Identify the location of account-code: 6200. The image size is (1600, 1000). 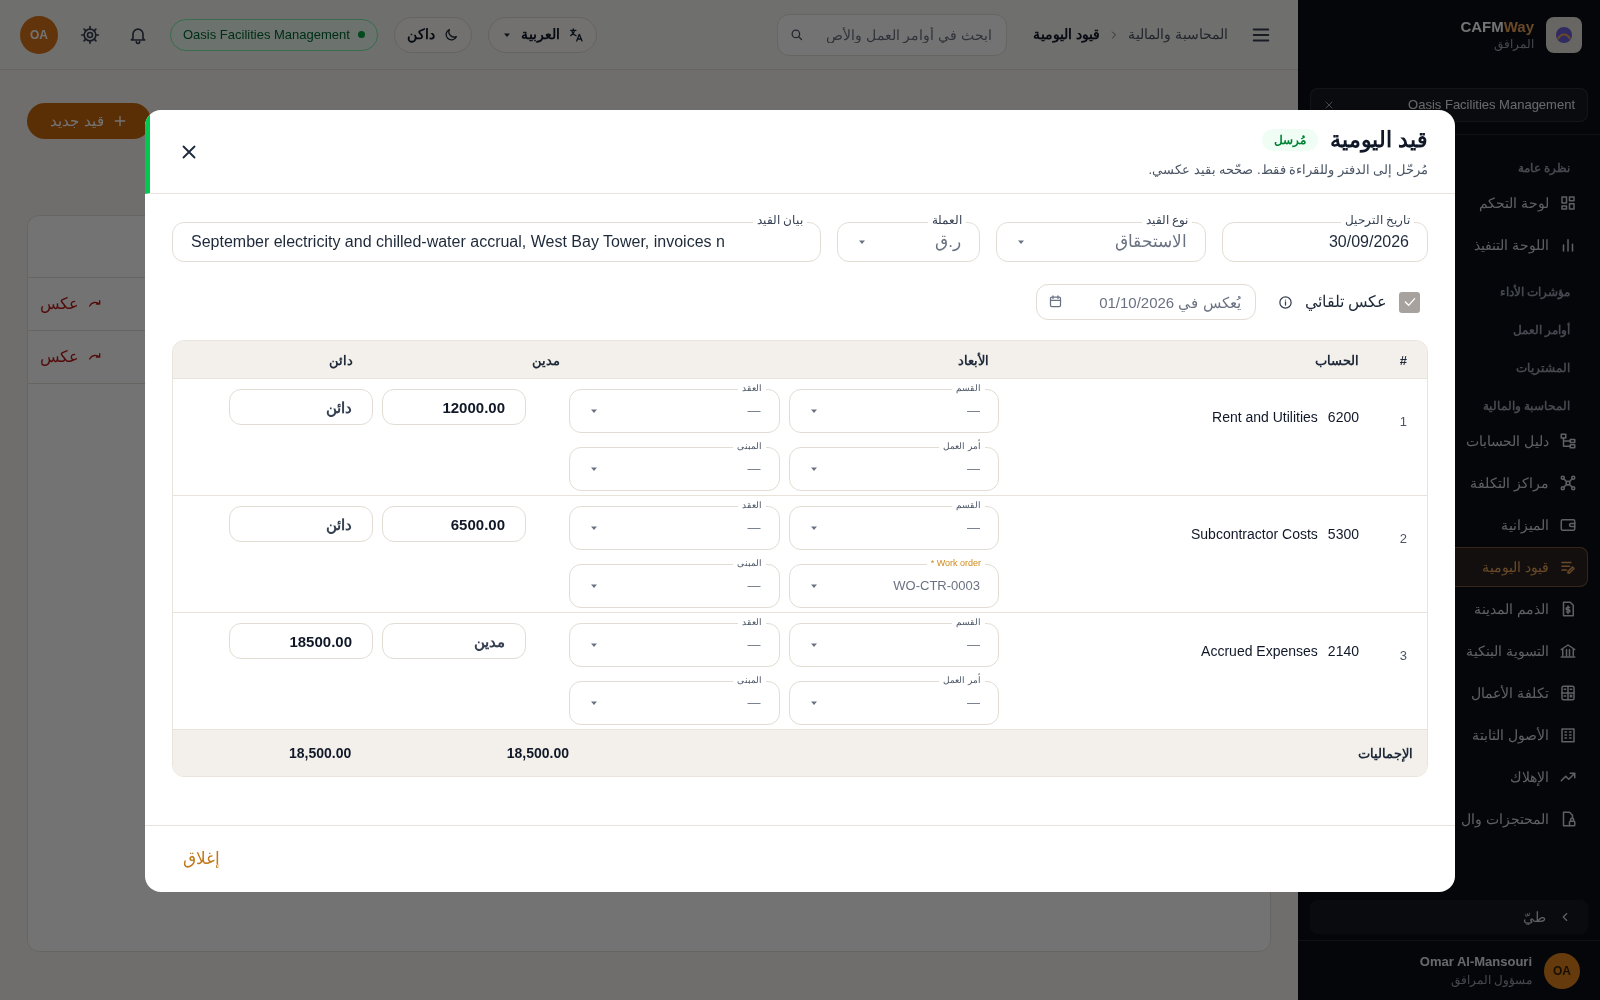
(1343, 417).